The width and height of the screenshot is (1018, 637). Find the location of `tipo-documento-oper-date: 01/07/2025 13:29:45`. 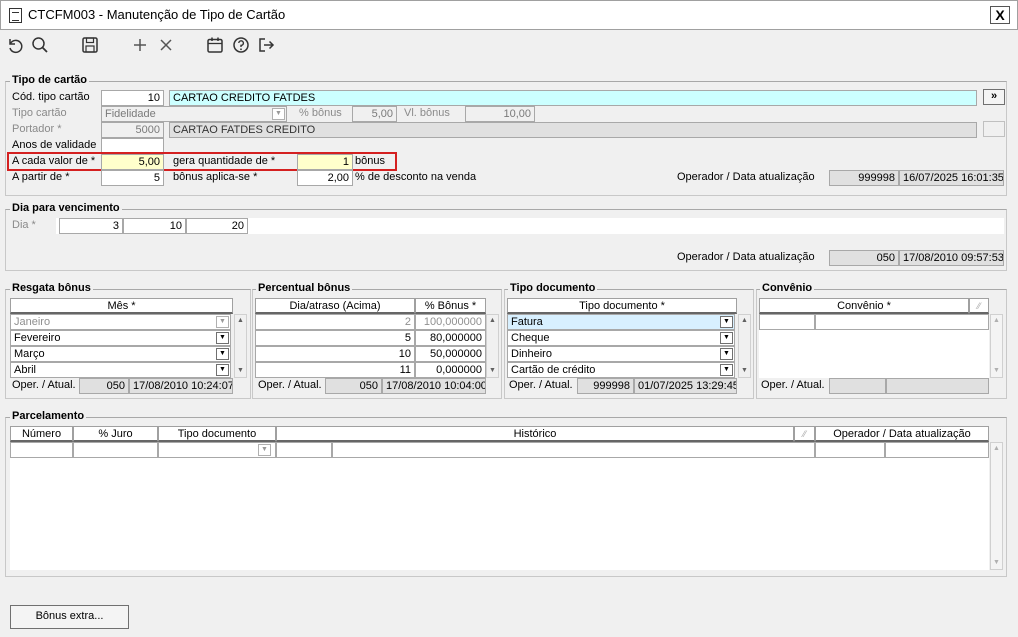

tipo-documento-oper-date: 01/07/2025 13:29:45 is located at coordinates (685, 386).